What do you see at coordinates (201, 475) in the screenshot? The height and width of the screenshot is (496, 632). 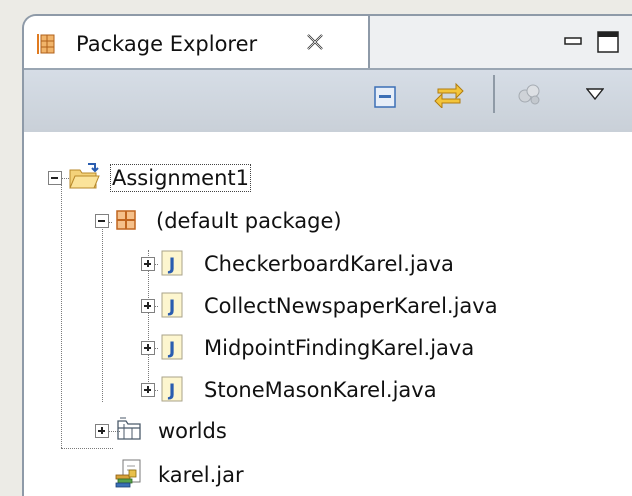 I see `tree-item-jar-label: karel.jar` at bounding box center [201, 475].